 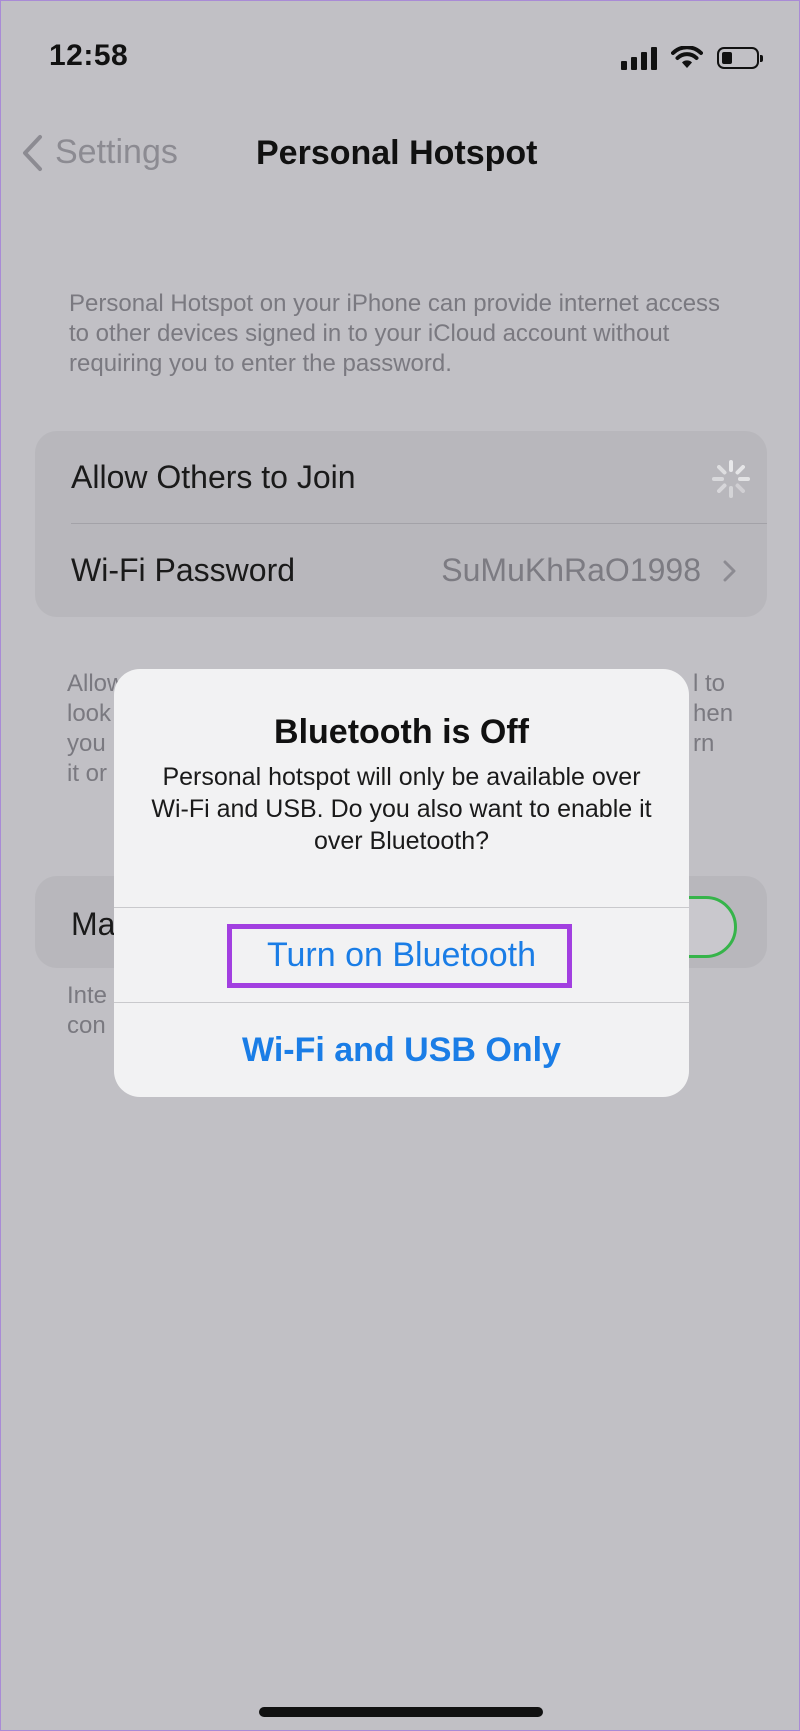 I want to click on allow-others-label: Allow Others to Join, so click(x=213, y=477).